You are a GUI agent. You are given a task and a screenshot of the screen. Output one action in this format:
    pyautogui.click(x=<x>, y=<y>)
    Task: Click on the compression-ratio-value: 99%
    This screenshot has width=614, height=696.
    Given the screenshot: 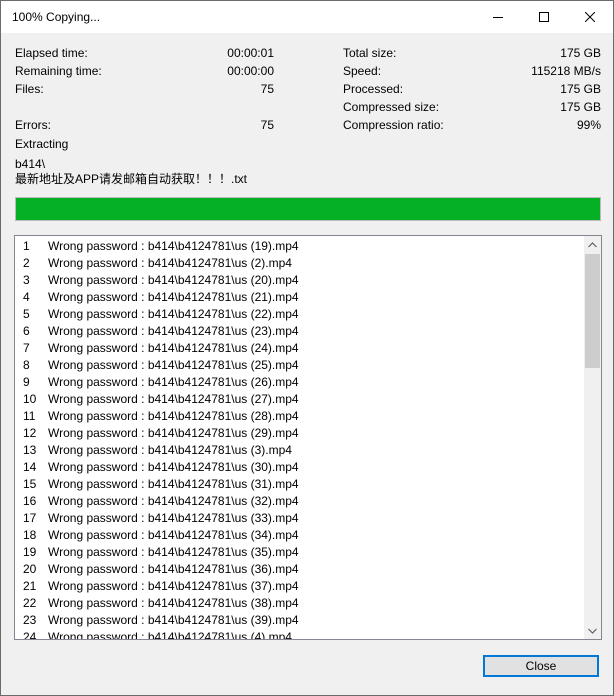 What is the action you would take?
    pyautogui.click(x=588, y=125)
    